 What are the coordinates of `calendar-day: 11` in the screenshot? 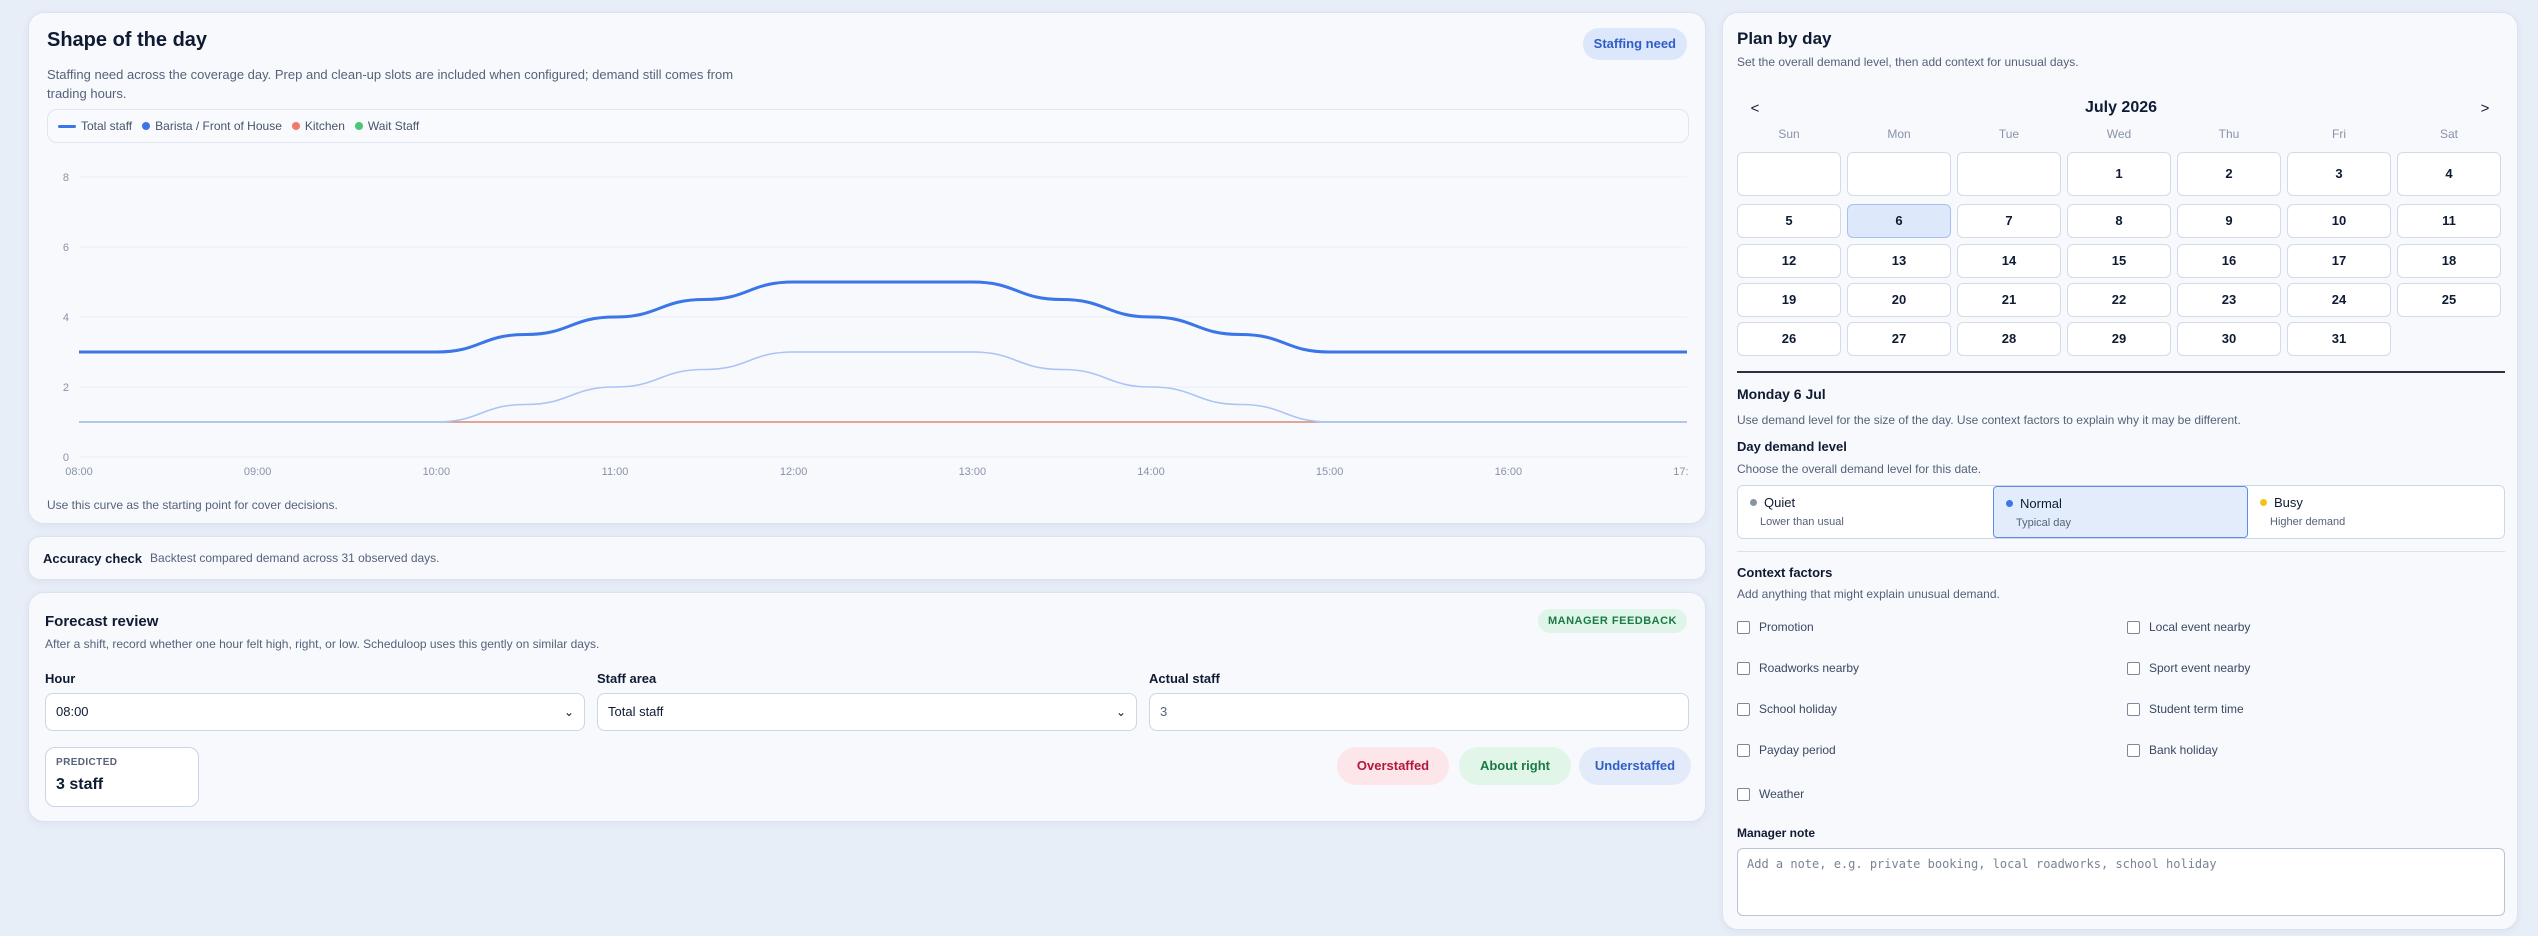 It's located at (2449, 221).